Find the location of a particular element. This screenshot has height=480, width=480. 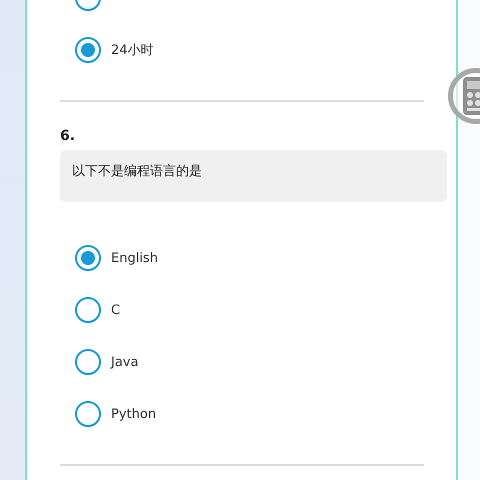

radio-option: English is located at coordinates (265, 258).